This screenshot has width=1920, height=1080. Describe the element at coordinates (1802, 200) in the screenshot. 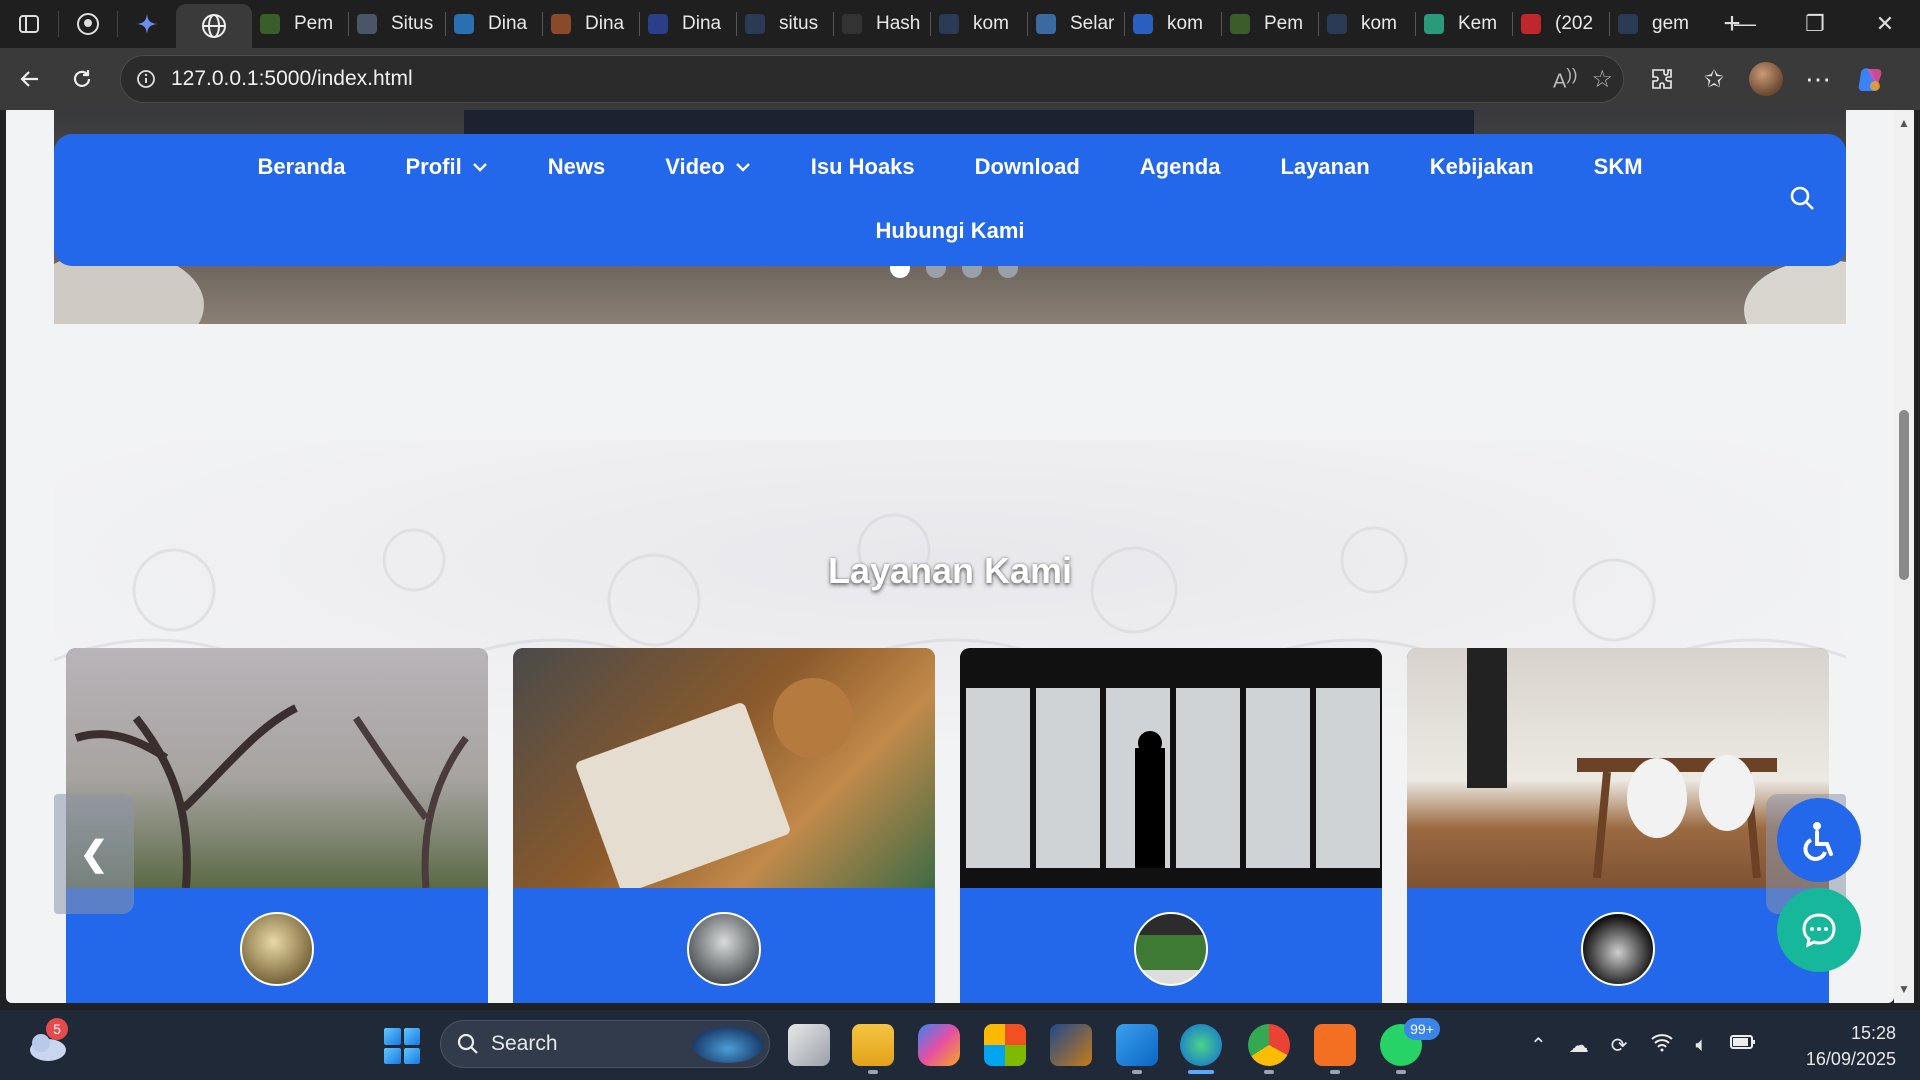

I see `search-icon` at that location.